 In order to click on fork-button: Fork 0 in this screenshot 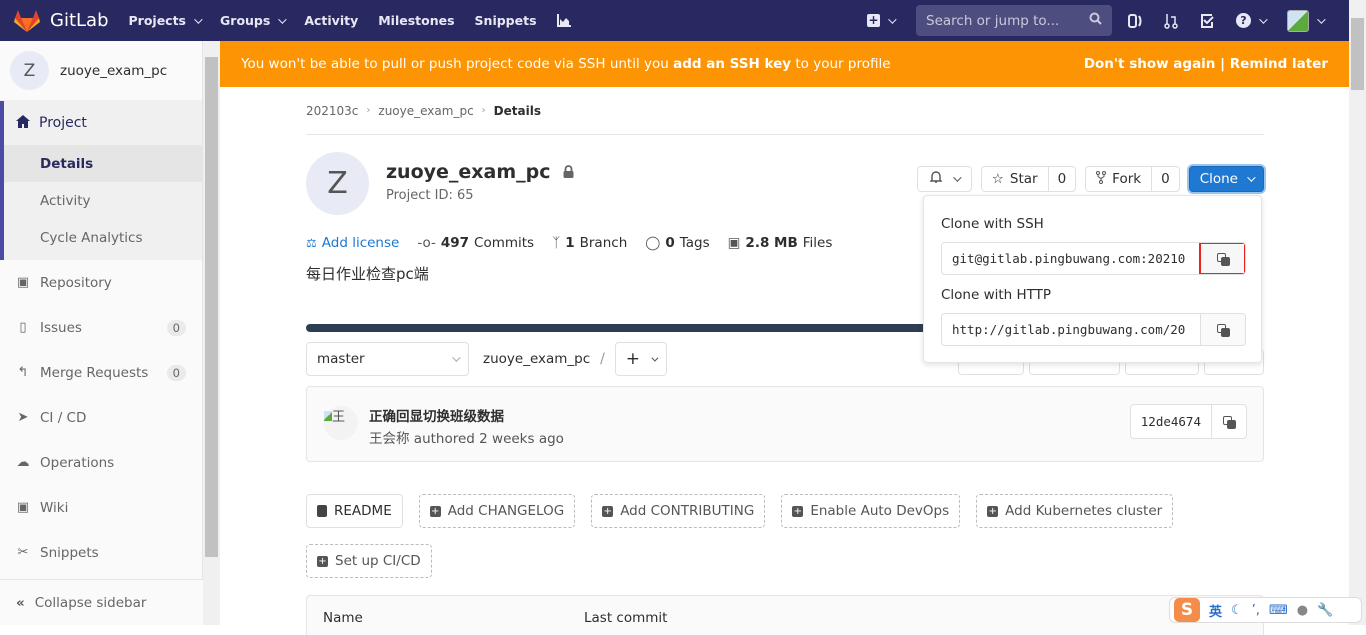, I will do `click(1132, 179)`.